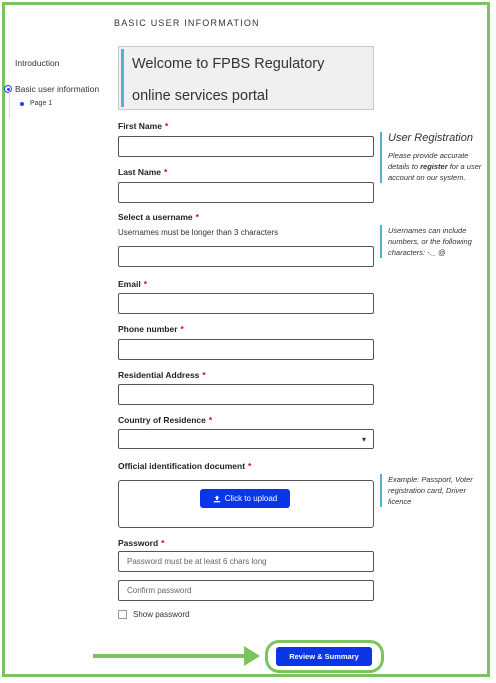 This screenshot has width=496, height=683. I want to click on password-input: Password must be at least 6 chars long, so click(246, 561).